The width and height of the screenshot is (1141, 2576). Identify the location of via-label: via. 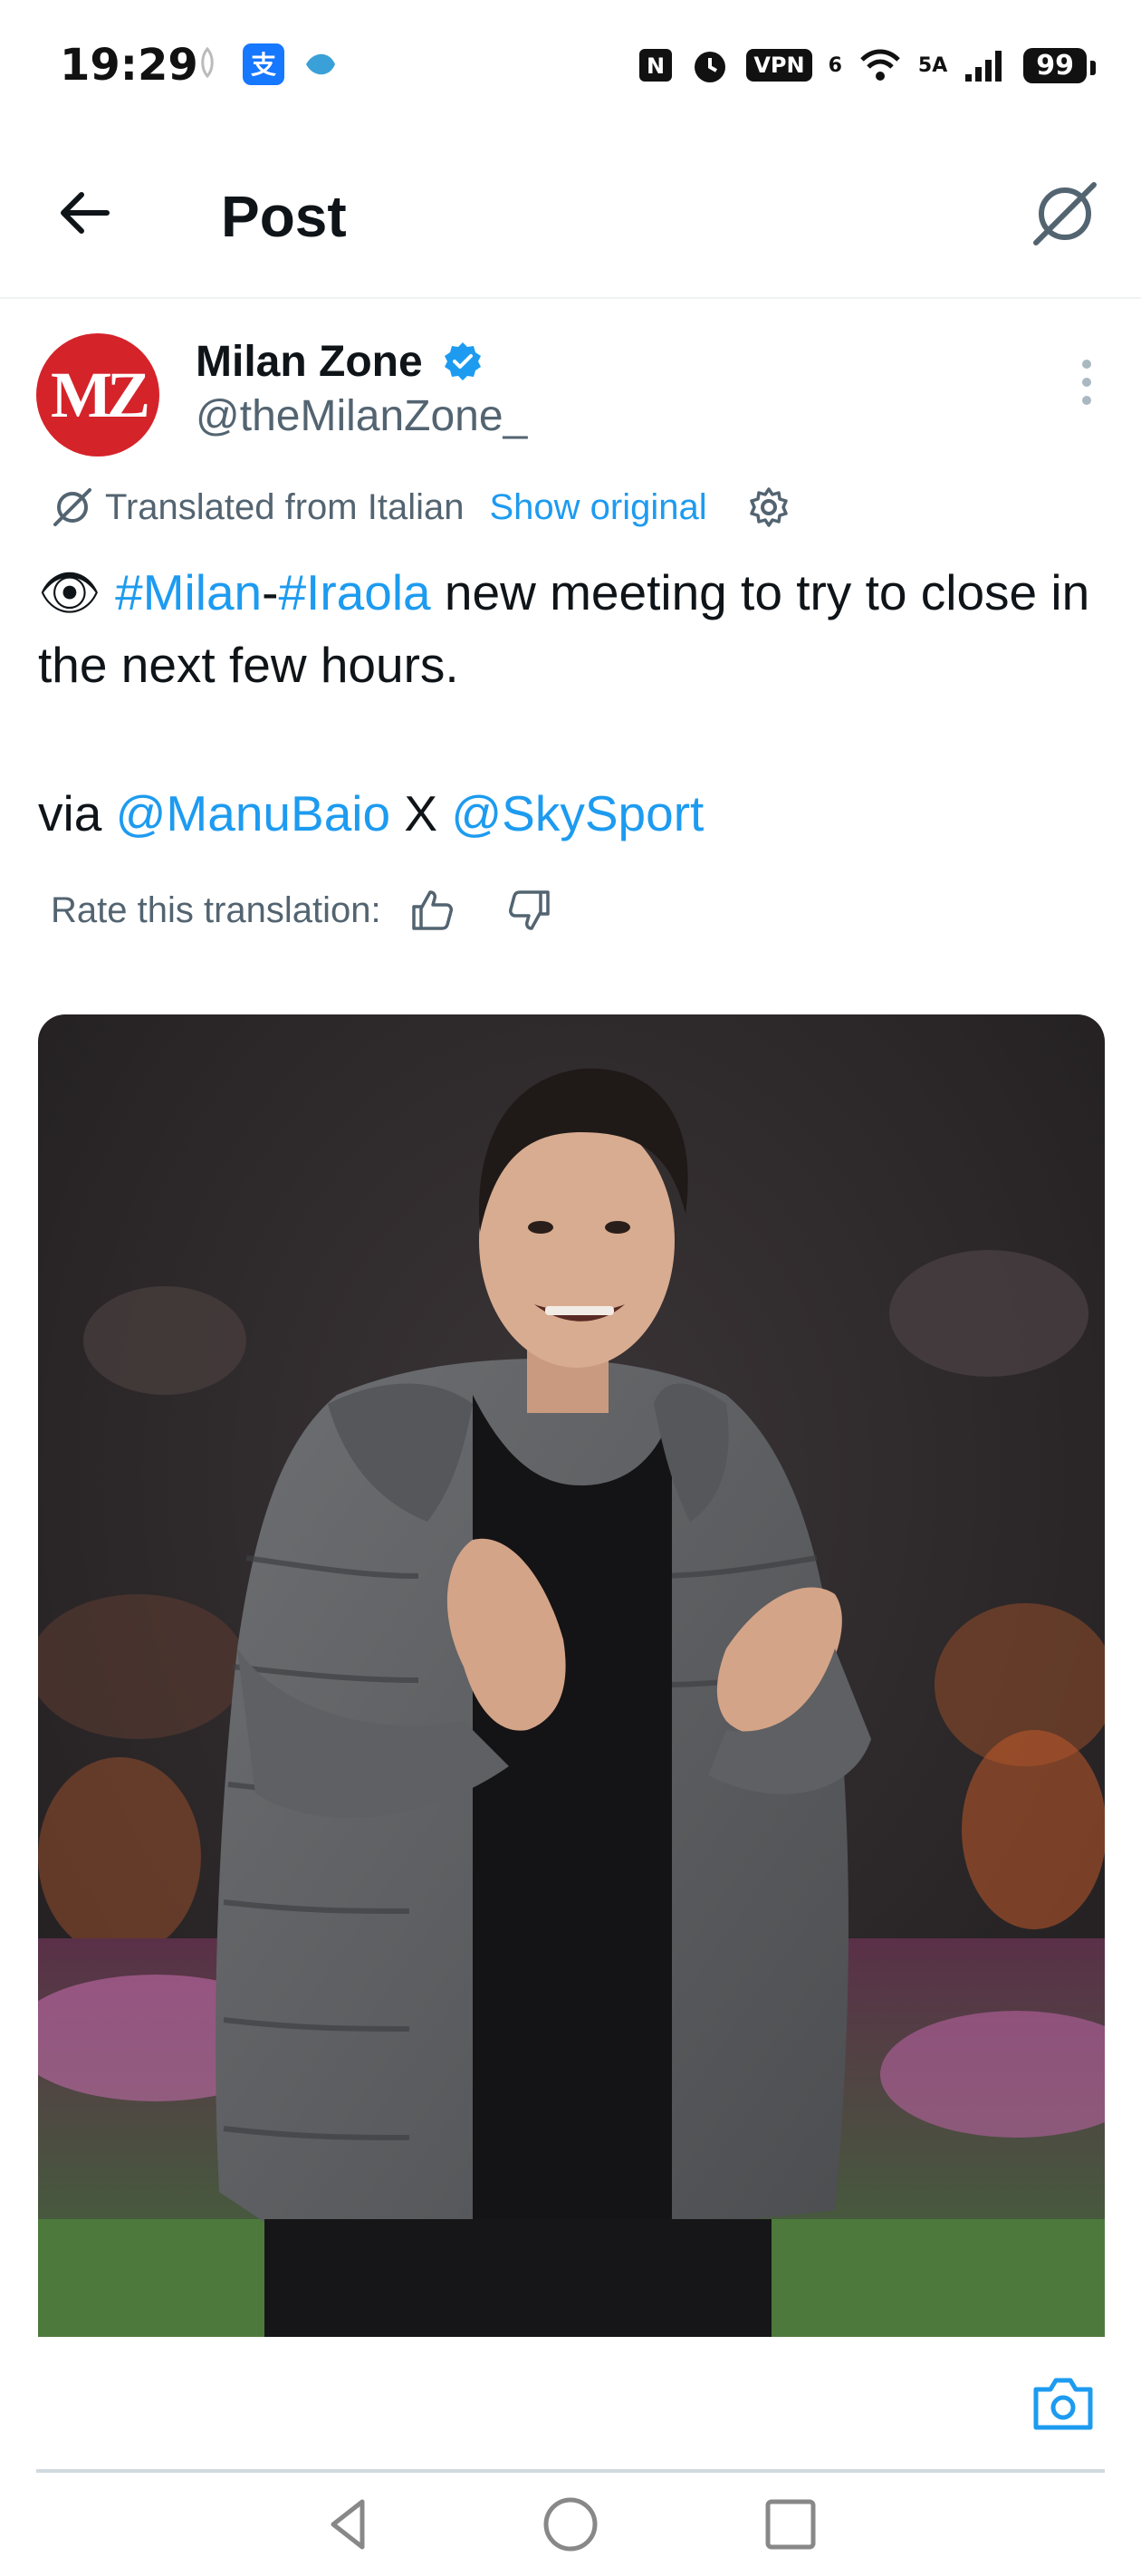
(77, 813).